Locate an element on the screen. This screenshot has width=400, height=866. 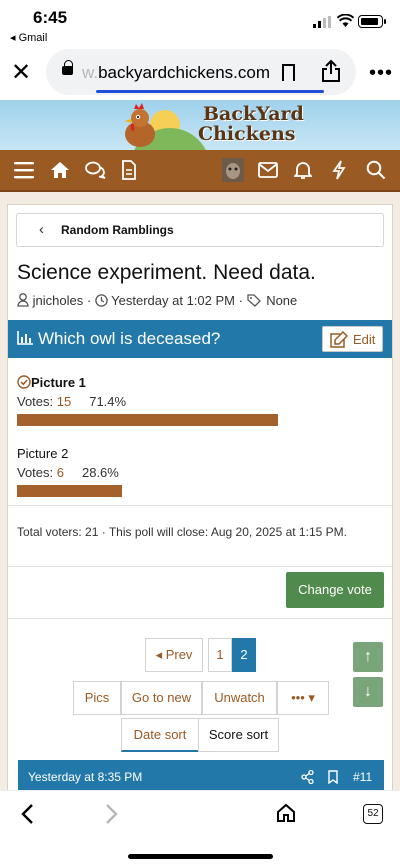
status-time: 6:45 is located at coordinates (50, 17).